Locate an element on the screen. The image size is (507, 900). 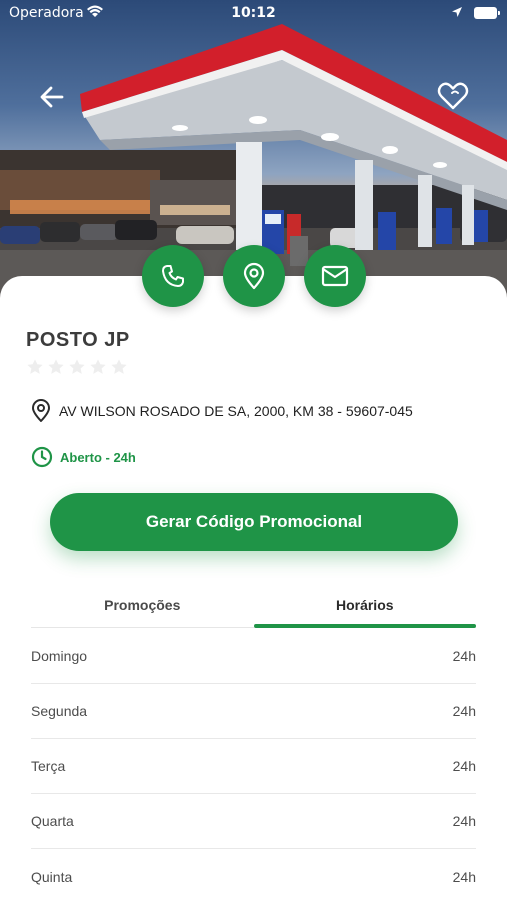
generate-promo-code-button: Gerar Código Promocional is located at coordinates (254, 522).